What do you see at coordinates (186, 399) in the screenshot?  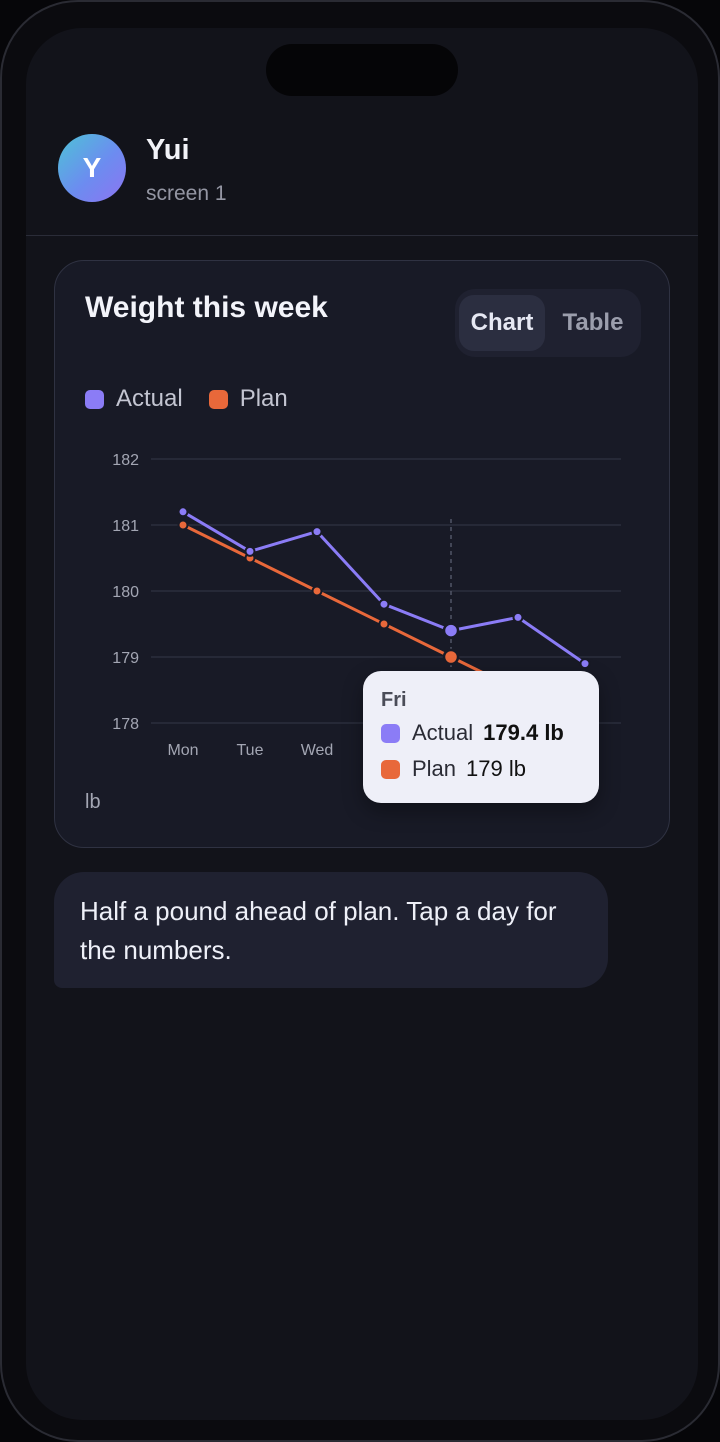 I see `chart-legend: Actual Plan` at bounding box center [186, 399].